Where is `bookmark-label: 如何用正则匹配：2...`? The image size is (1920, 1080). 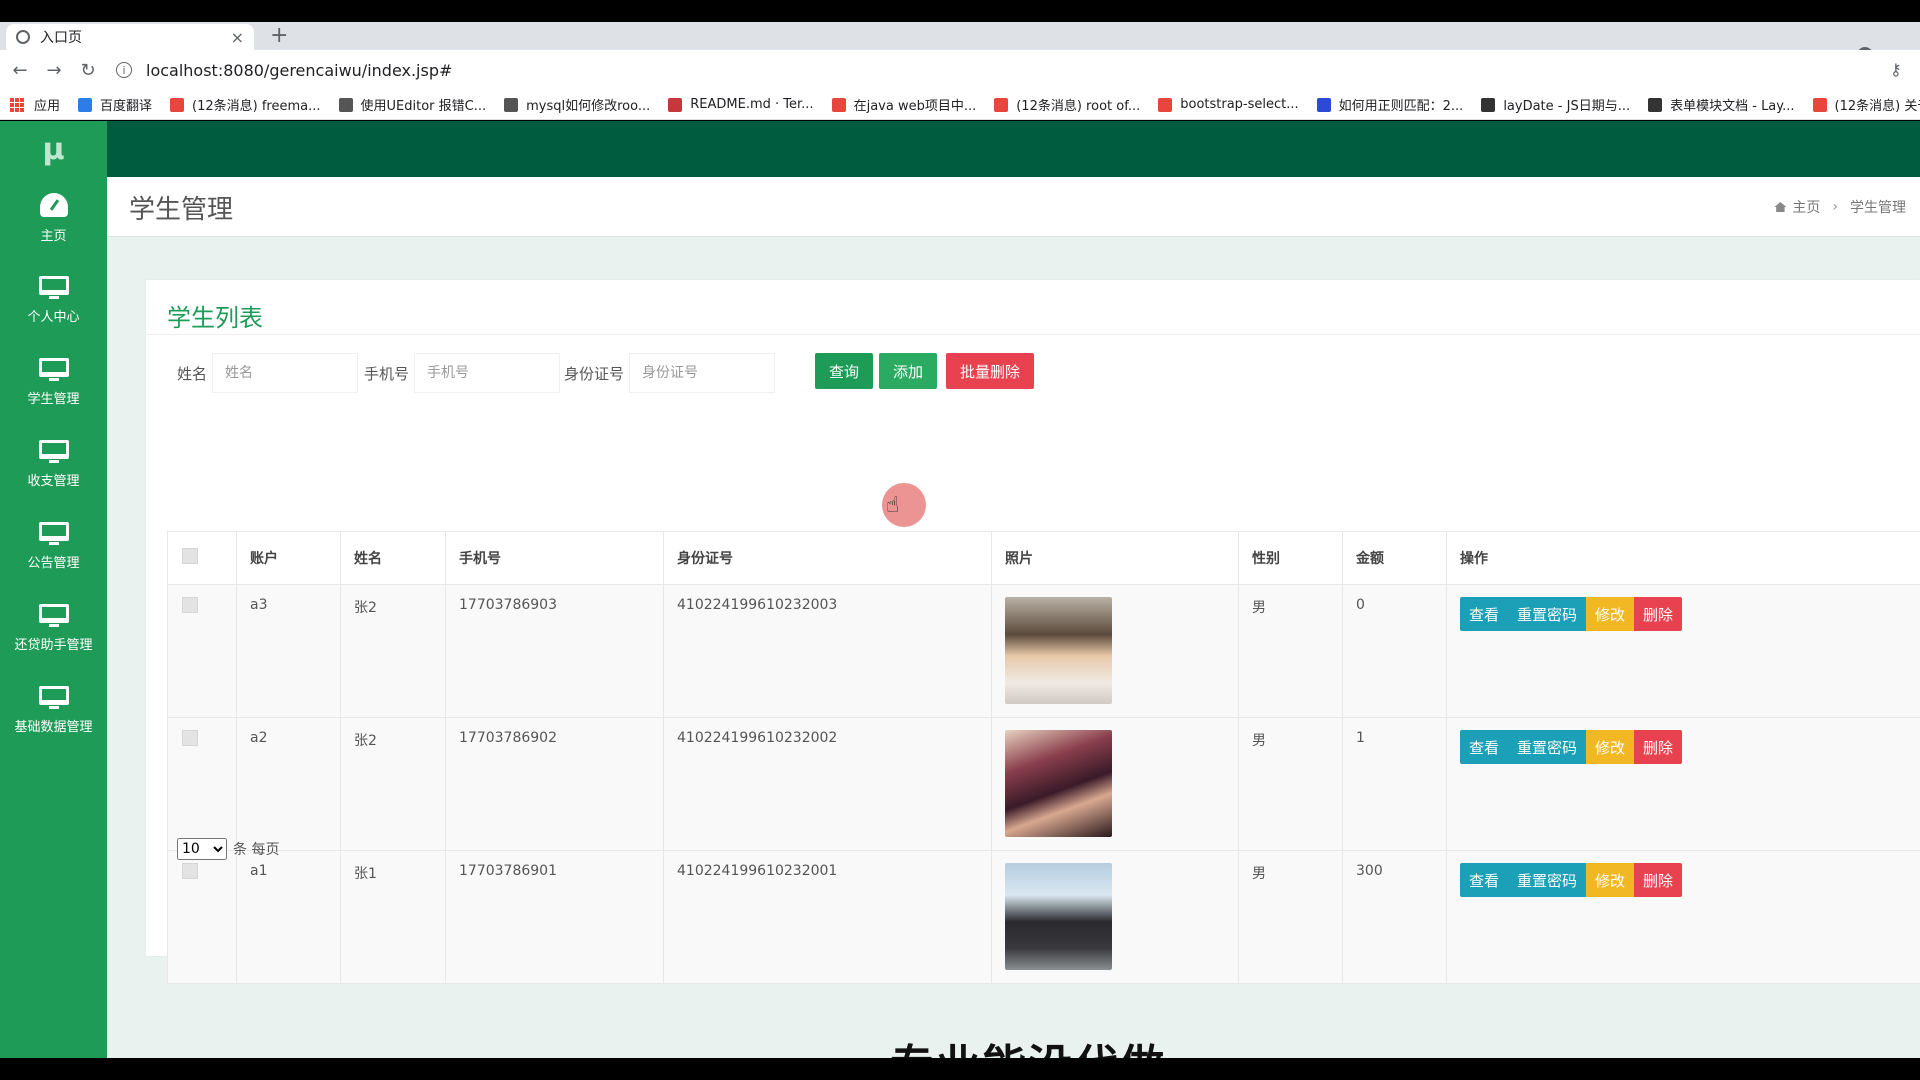
bookmark-label: 如何用正则匹配：2... is located at coordinates (1401, 106).